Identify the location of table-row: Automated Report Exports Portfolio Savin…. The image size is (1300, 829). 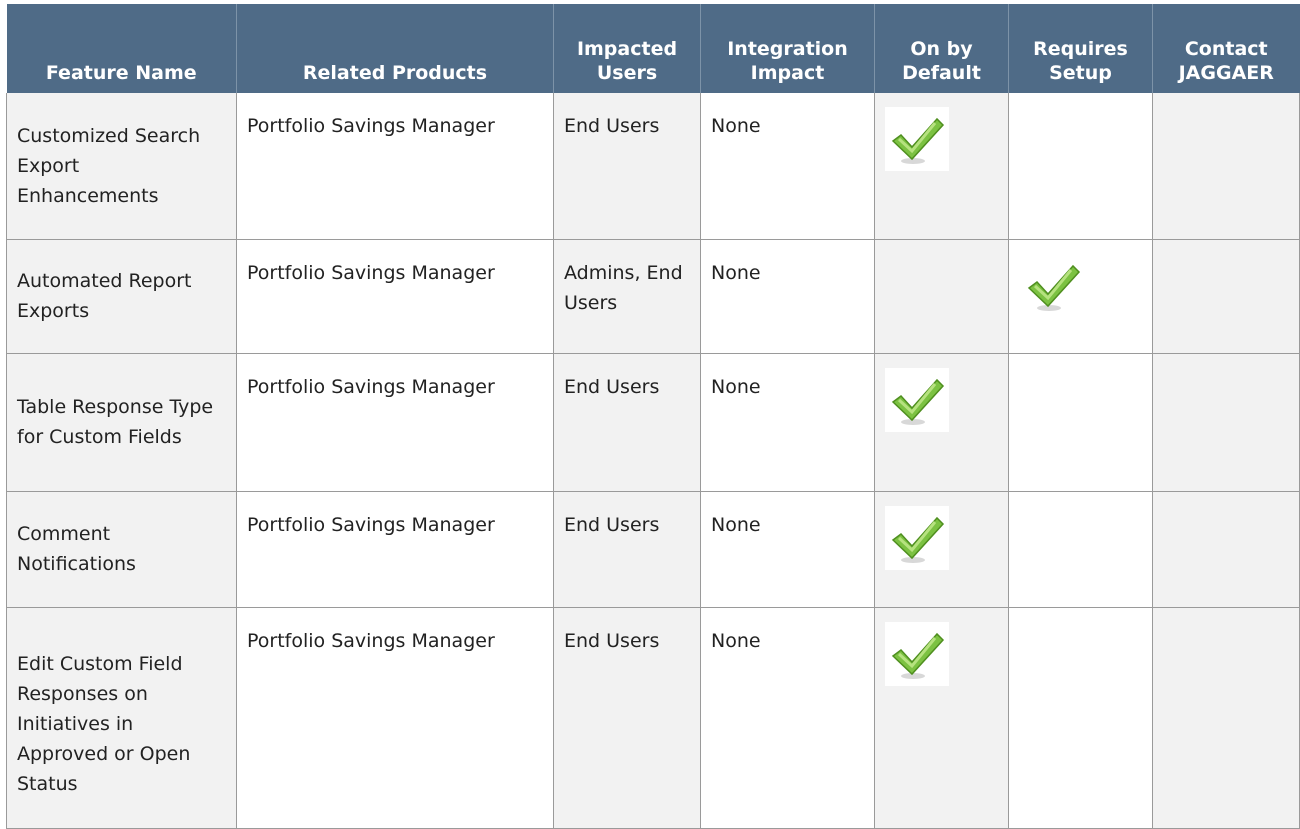
(653, 296).